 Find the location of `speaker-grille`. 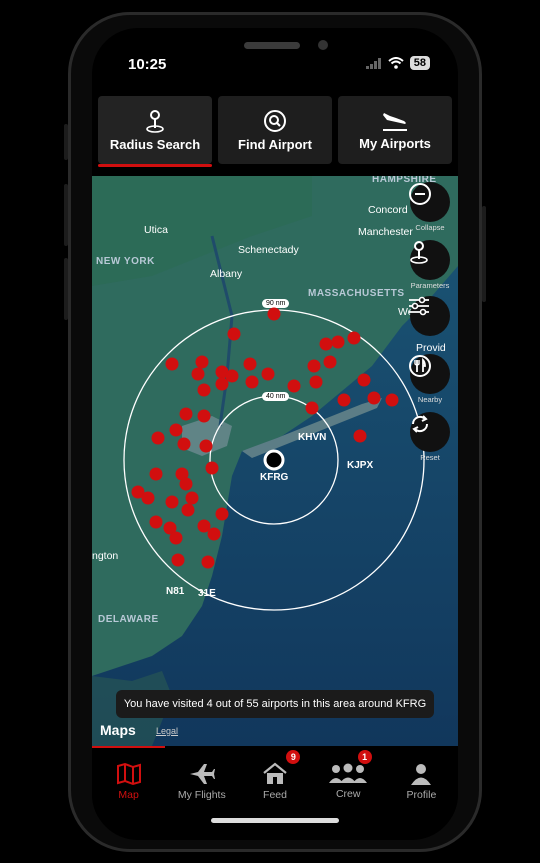

speaker-grille is located at coordinates (272, 45).